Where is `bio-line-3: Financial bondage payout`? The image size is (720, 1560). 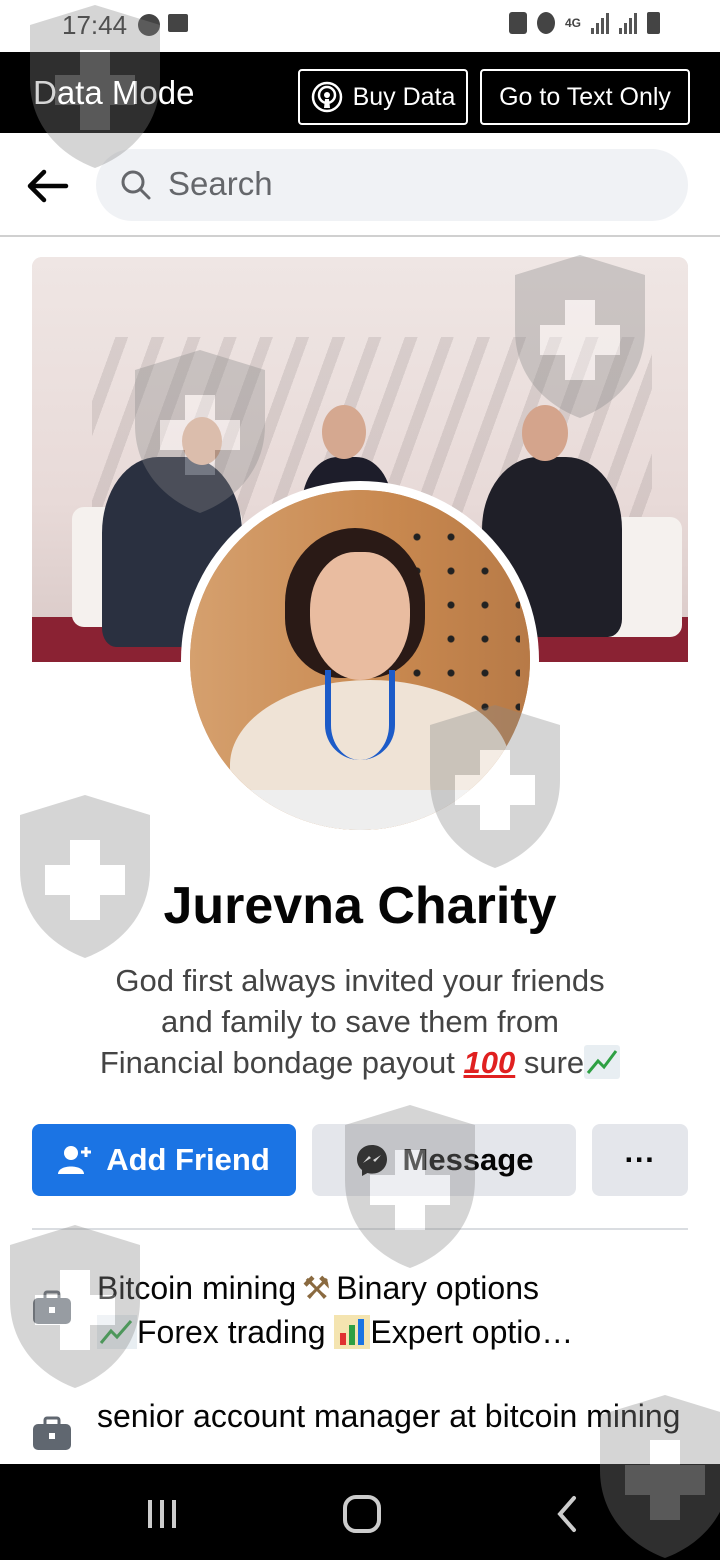
bio-line-3: Financial bondage payout is located at coordinates (277, 1062).